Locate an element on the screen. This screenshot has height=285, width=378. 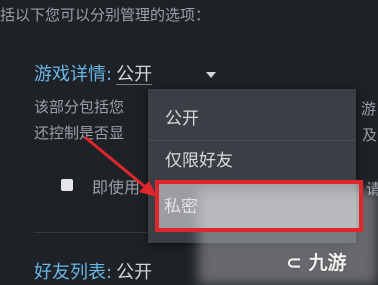
intro-text: 括以下您可以分别管理的选项： is located at coordinates (105, 15).